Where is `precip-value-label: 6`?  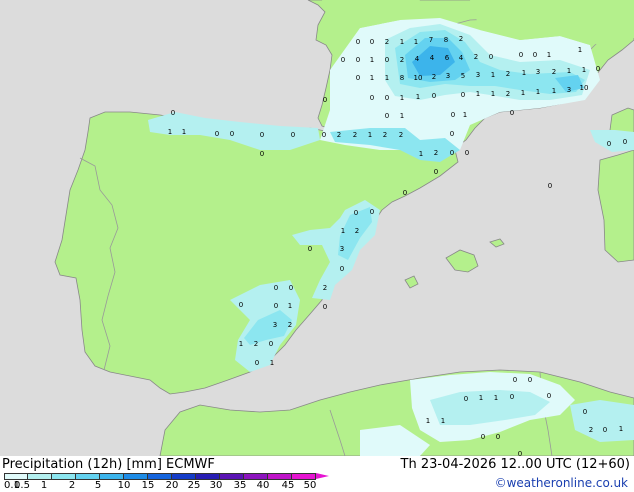
precip-value-label: 6 is located at coordinates (447, 58).